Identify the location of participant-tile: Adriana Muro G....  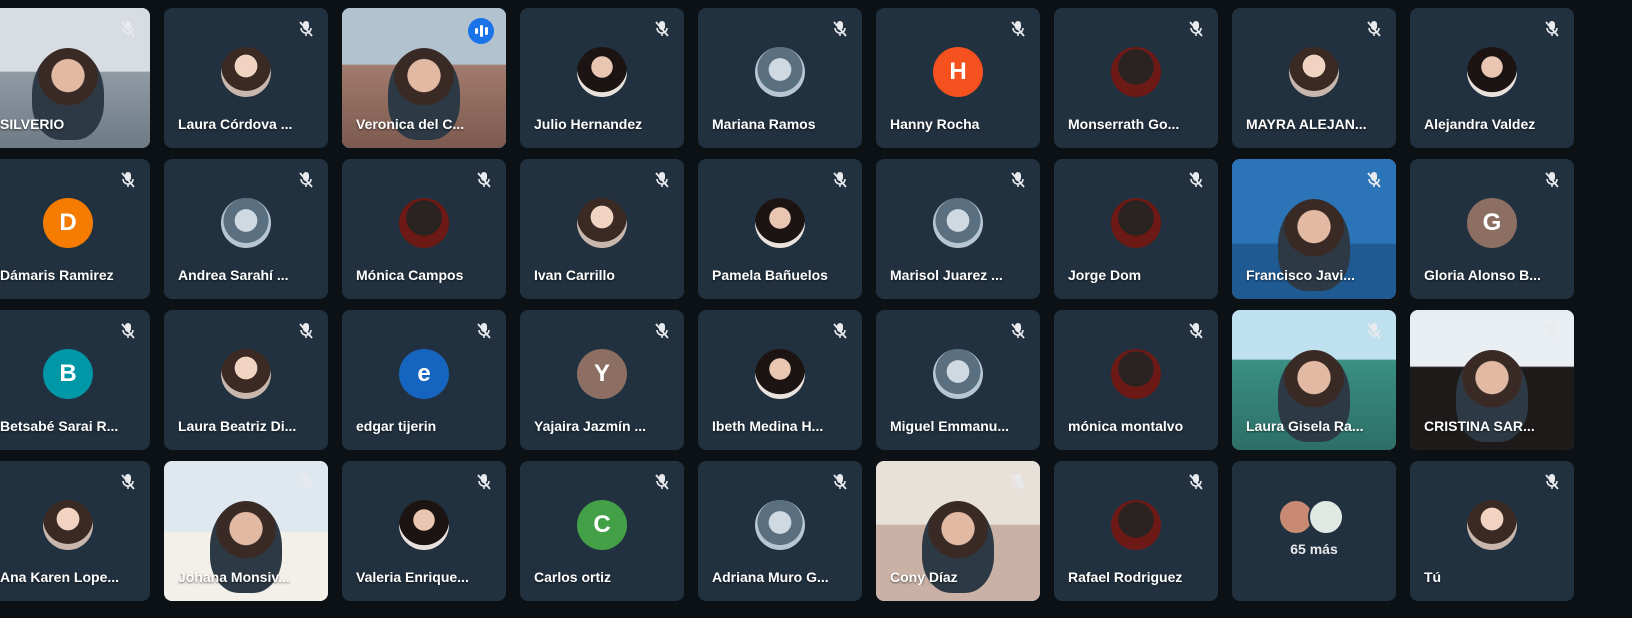
(780, 531).